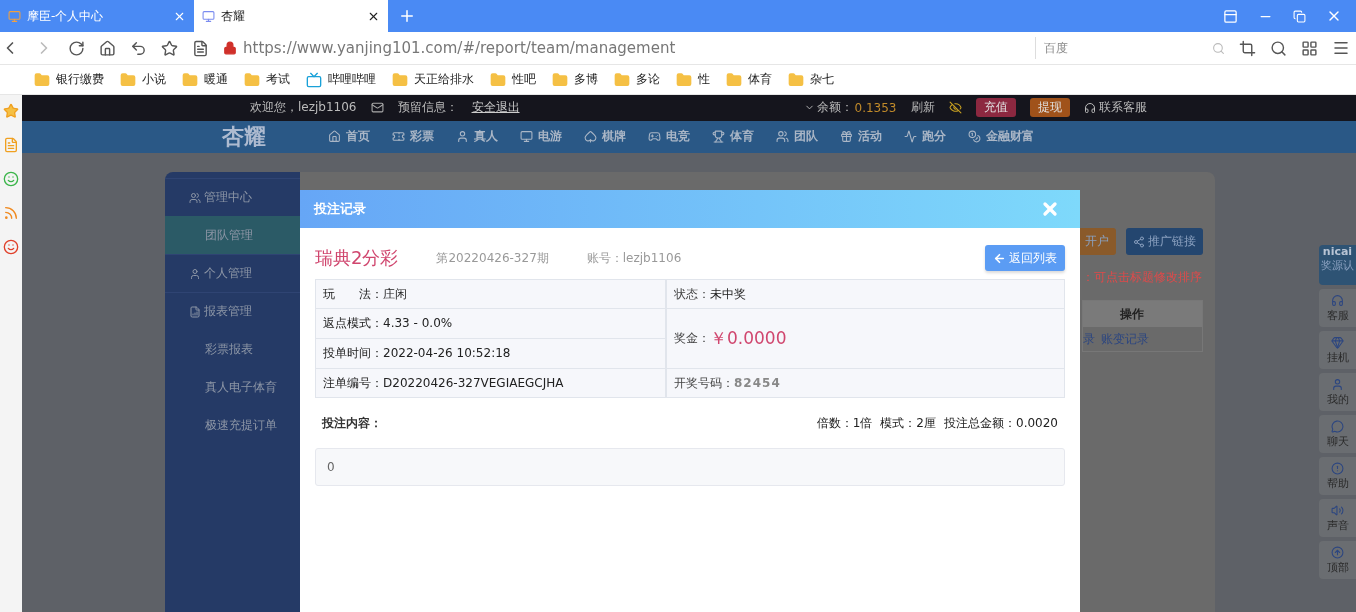 The image size is (1356, 612). Describe the element at coordinates (1337, 308) in the screenshot. I see `float-menu-item: 客服` at that location.